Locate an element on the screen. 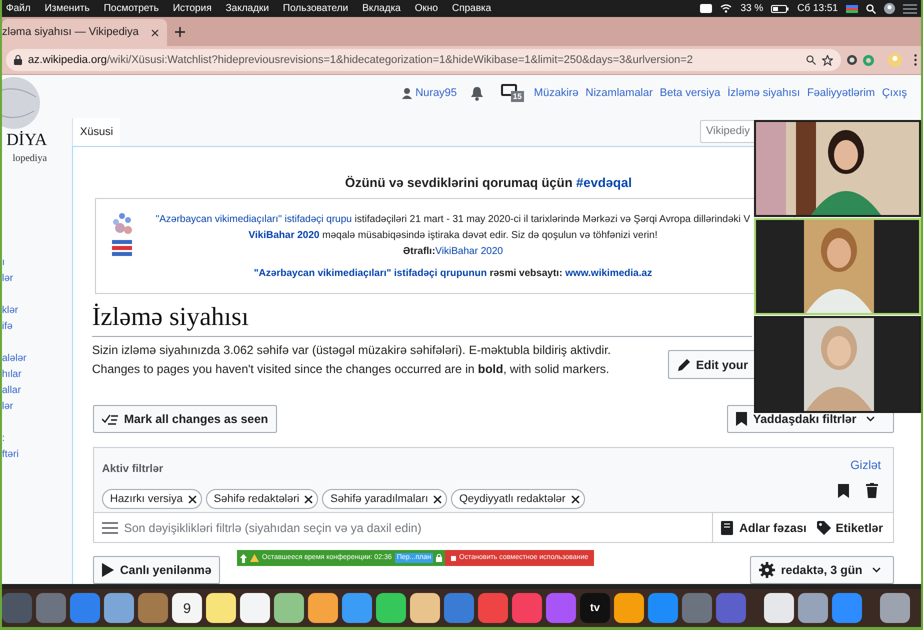  hashtag-link: #evdəqal is located at coordinates (604, 182).